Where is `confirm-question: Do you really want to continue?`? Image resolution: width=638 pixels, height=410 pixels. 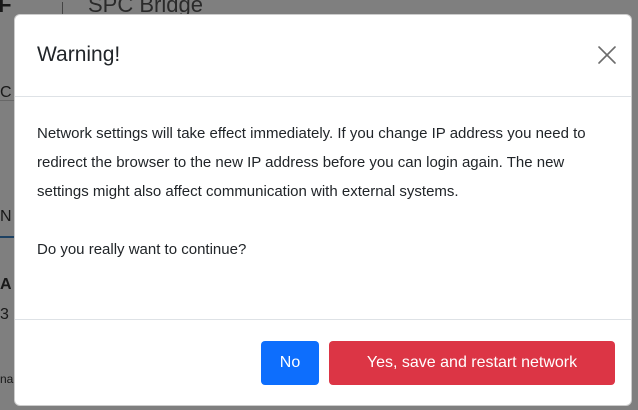
confirm-question: Do you really want to continue? is located at coordinates (142, 249).